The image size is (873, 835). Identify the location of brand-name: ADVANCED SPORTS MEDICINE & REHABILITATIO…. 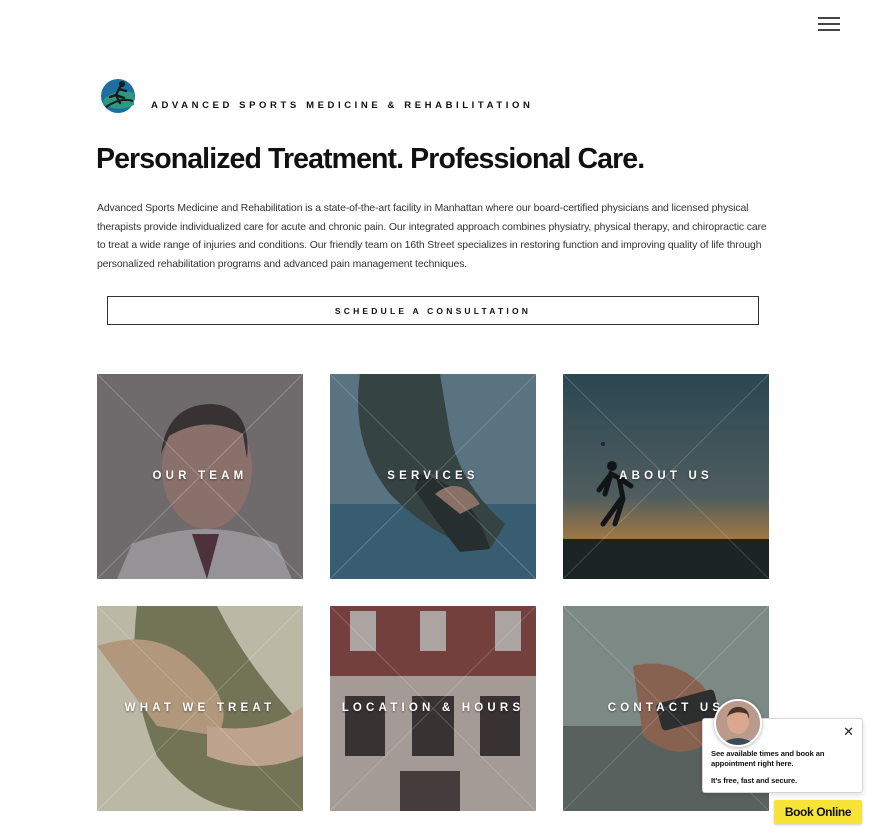
(342, 105).